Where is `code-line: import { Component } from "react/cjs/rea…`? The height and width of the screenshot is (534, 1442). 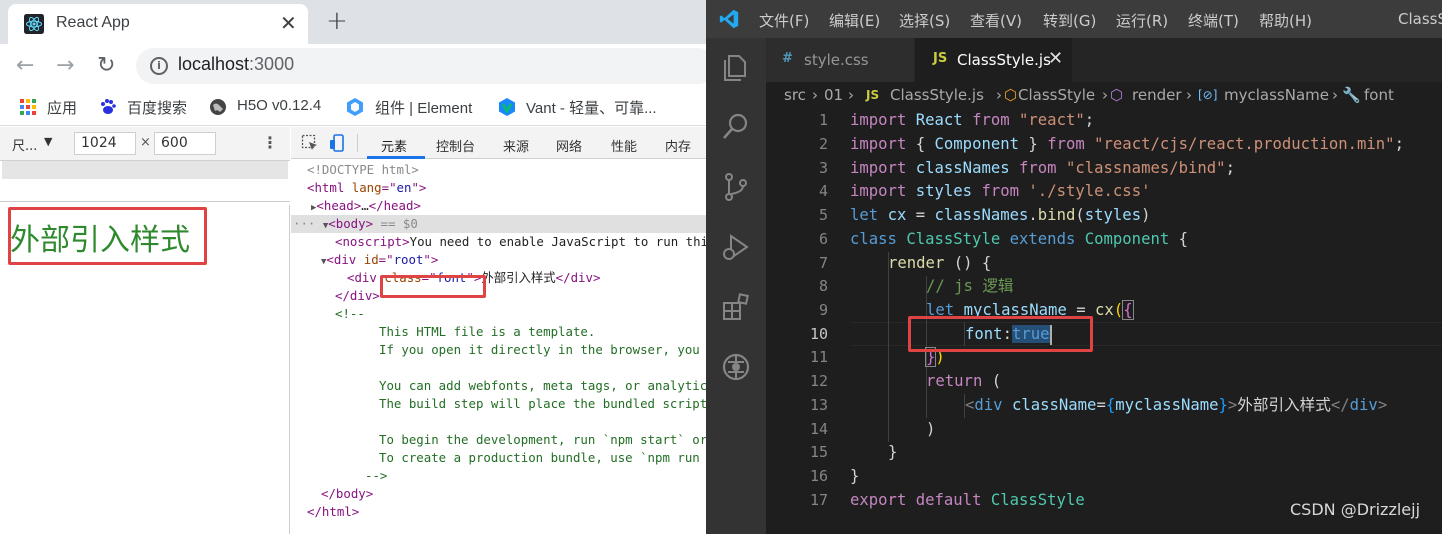 code-line: import { Component } from "react/cjs/rea… is located at coordinates (1127, 144).